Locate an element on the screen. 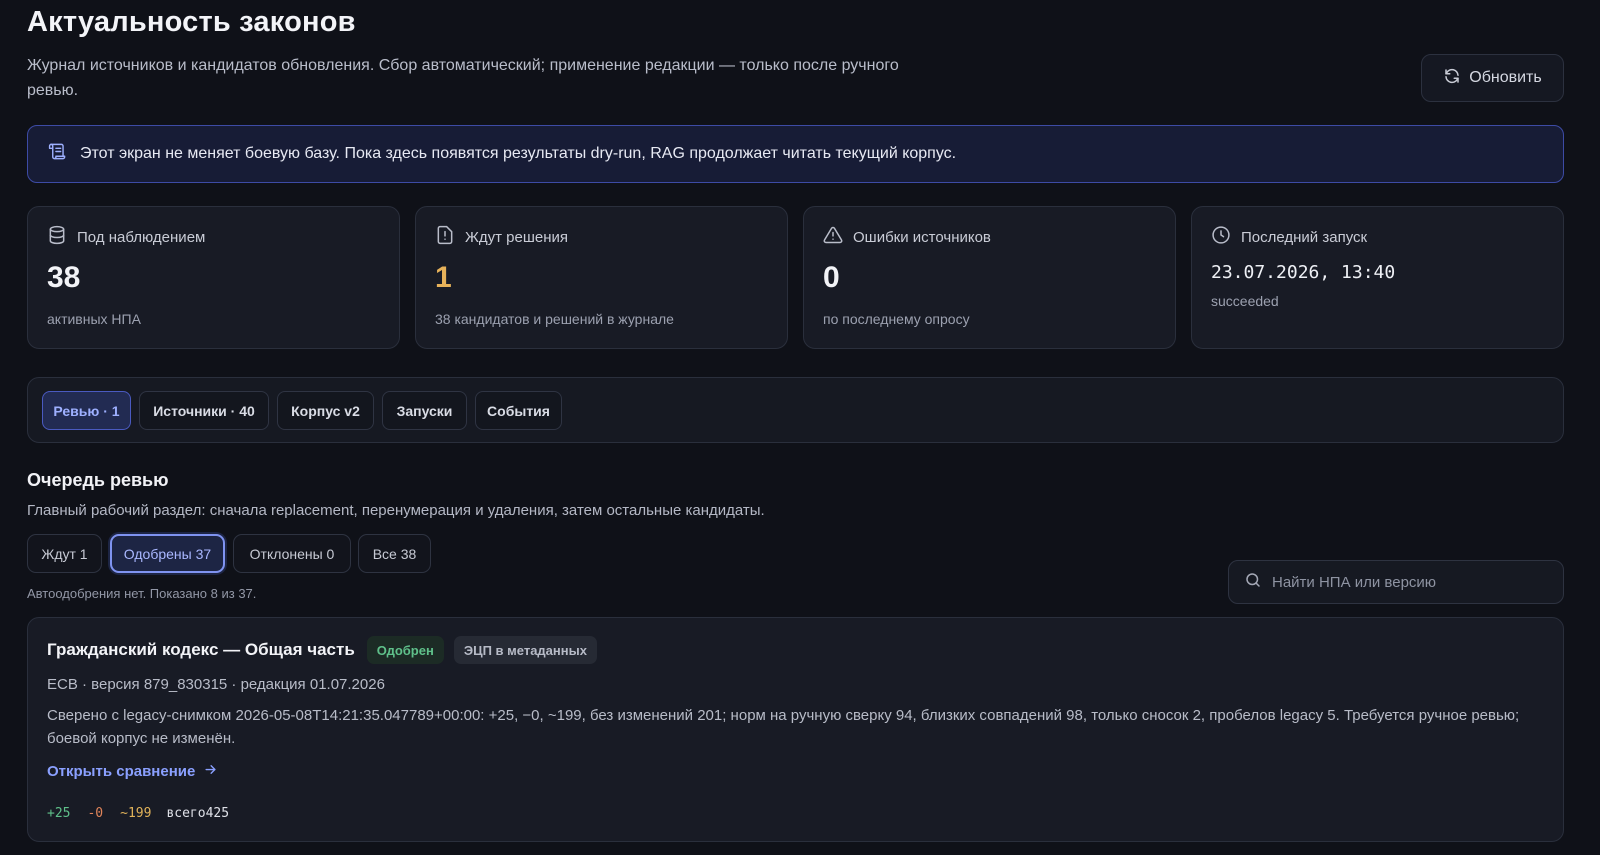 The image size is (1600, 855). stat-sub: 38 кандидатов и решений в журнале is located at coordinates (554, 319).